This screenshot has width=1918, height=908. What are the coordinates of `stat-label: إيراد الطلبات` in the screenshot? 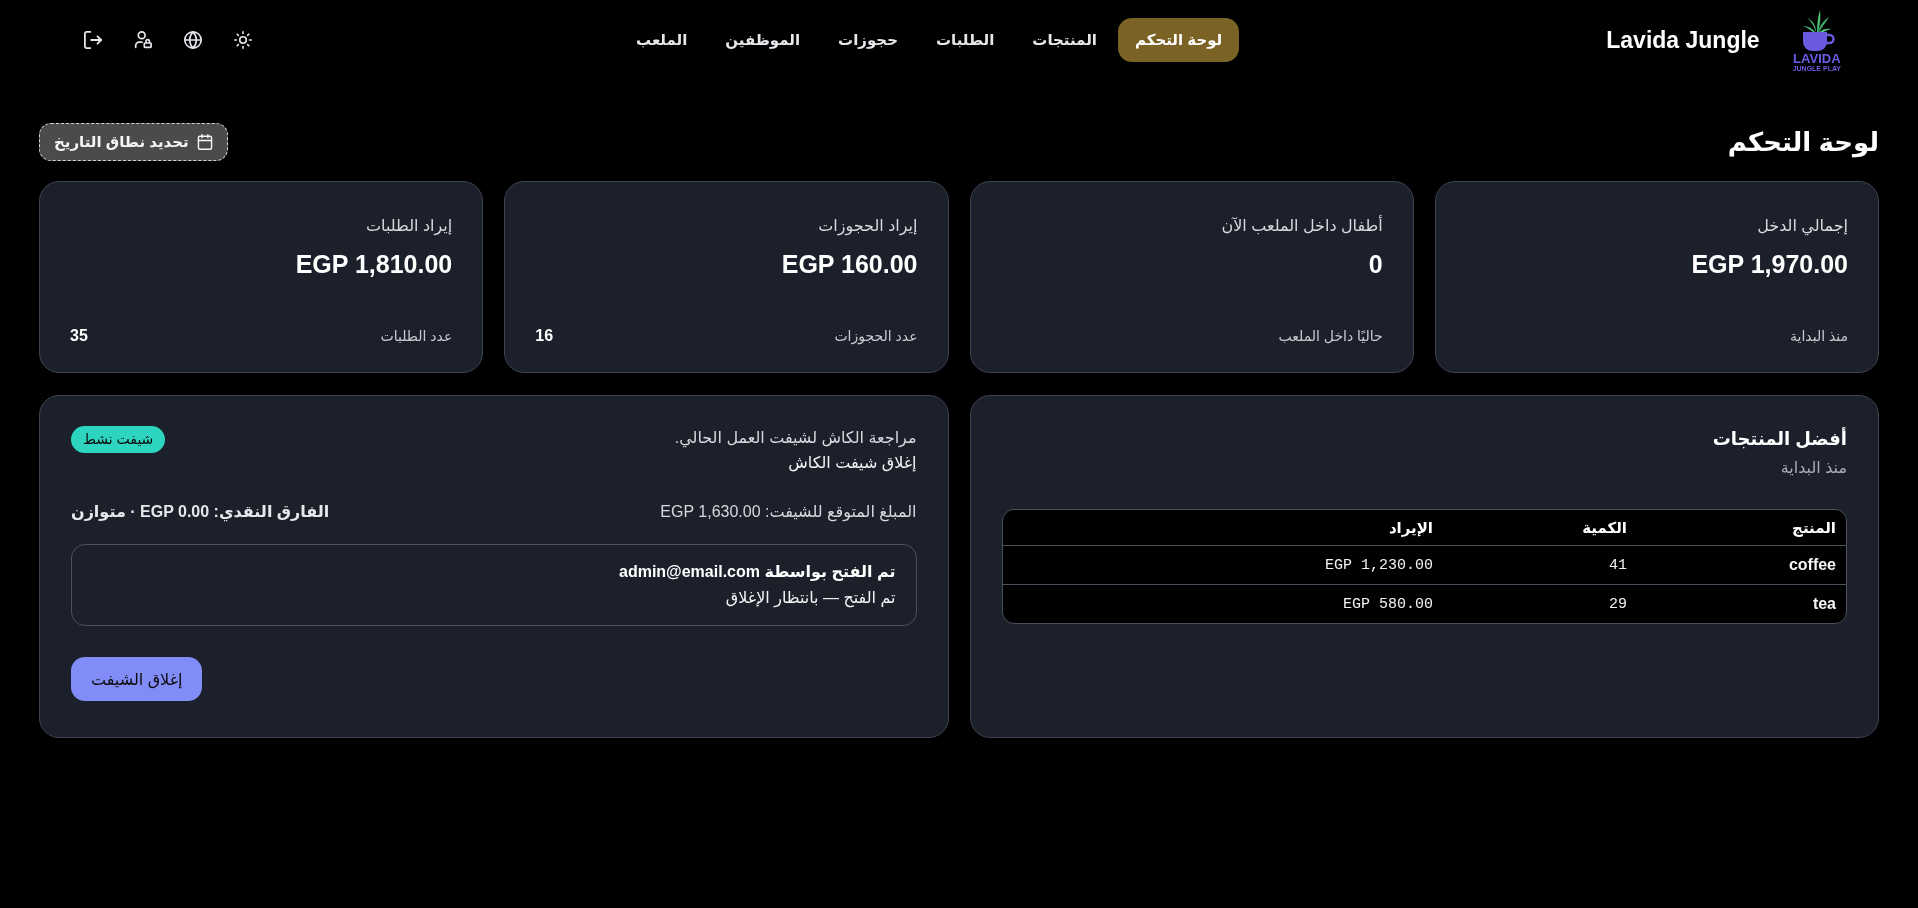 It's located at (409, 226).